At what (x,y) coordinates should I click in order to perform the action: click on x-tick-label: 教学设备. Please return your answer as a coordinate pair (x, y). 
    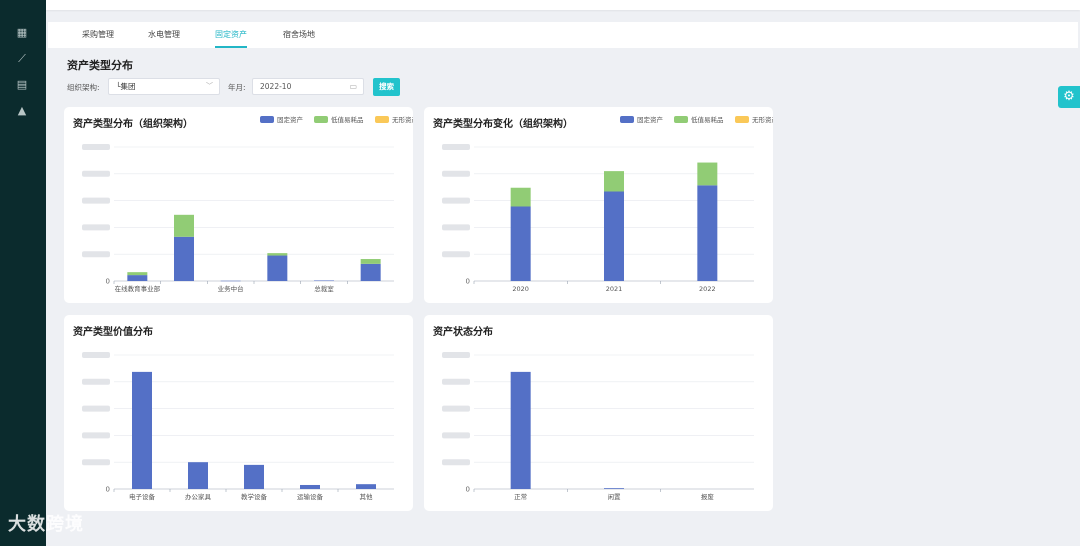
    Looking at the image, I should click on (254, 496).